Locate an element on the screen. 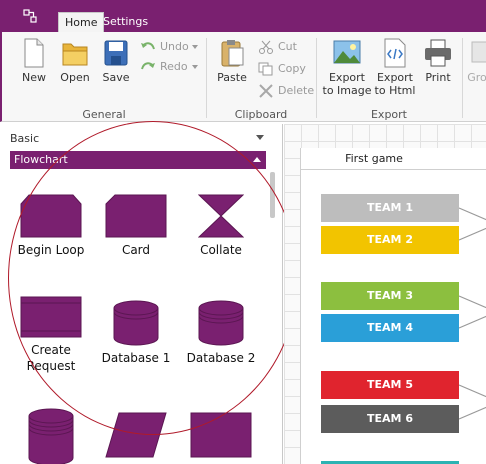  new-document-icon is located at coordinates (34, 53).